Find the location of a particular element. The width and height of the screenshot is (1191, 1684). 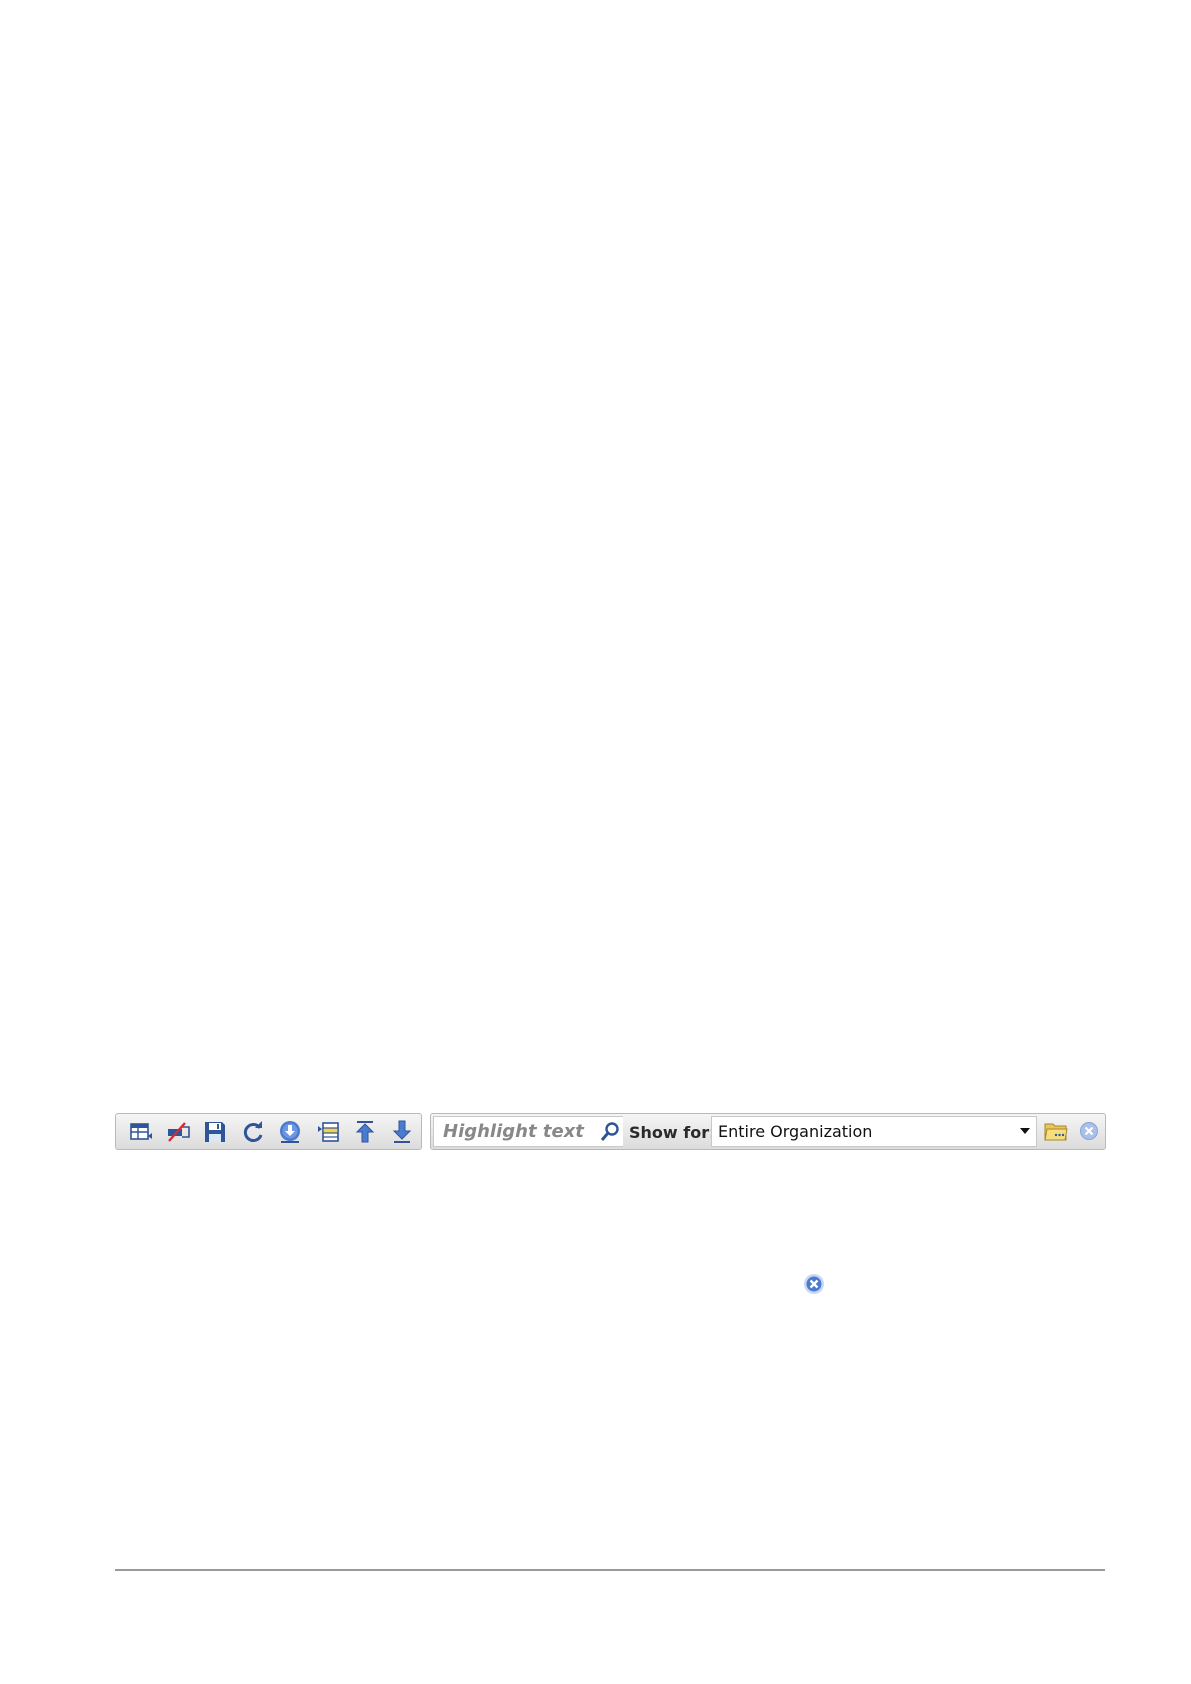

move-down-button is located at coordinates (402, 1132).